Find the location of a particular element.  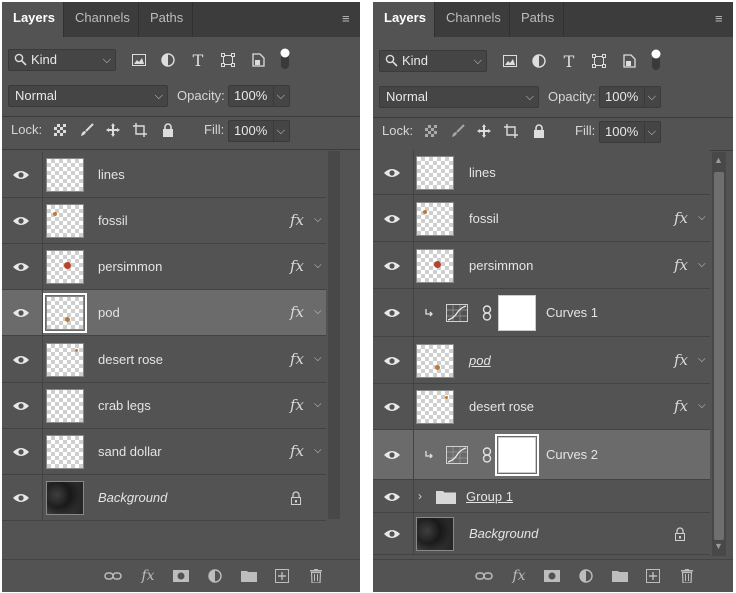

layer-name: persimmon is located at coordinates (130, 267).